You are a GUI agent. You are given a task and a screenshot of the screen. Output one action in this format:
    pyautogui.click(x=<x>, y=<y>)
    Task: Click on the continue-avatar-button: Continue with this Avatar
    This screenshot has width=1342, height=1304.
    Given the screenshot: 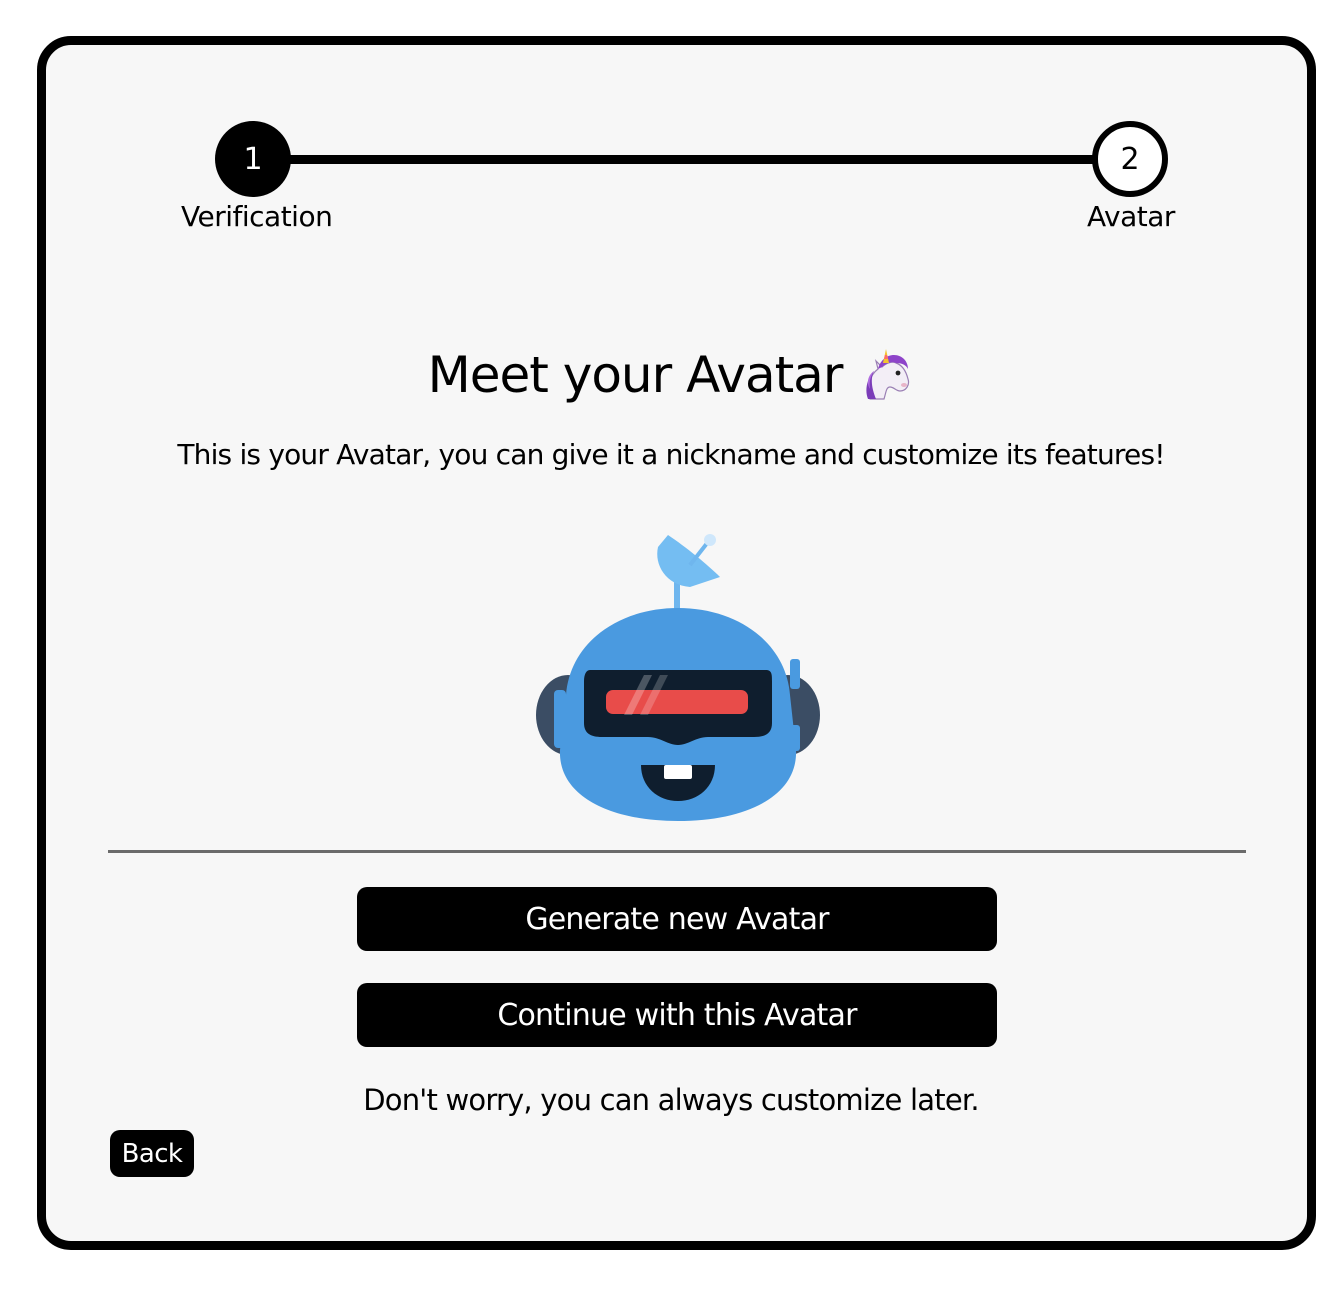 What is the action you would take?
    pyautogui.click(x=677, y=1015)
    